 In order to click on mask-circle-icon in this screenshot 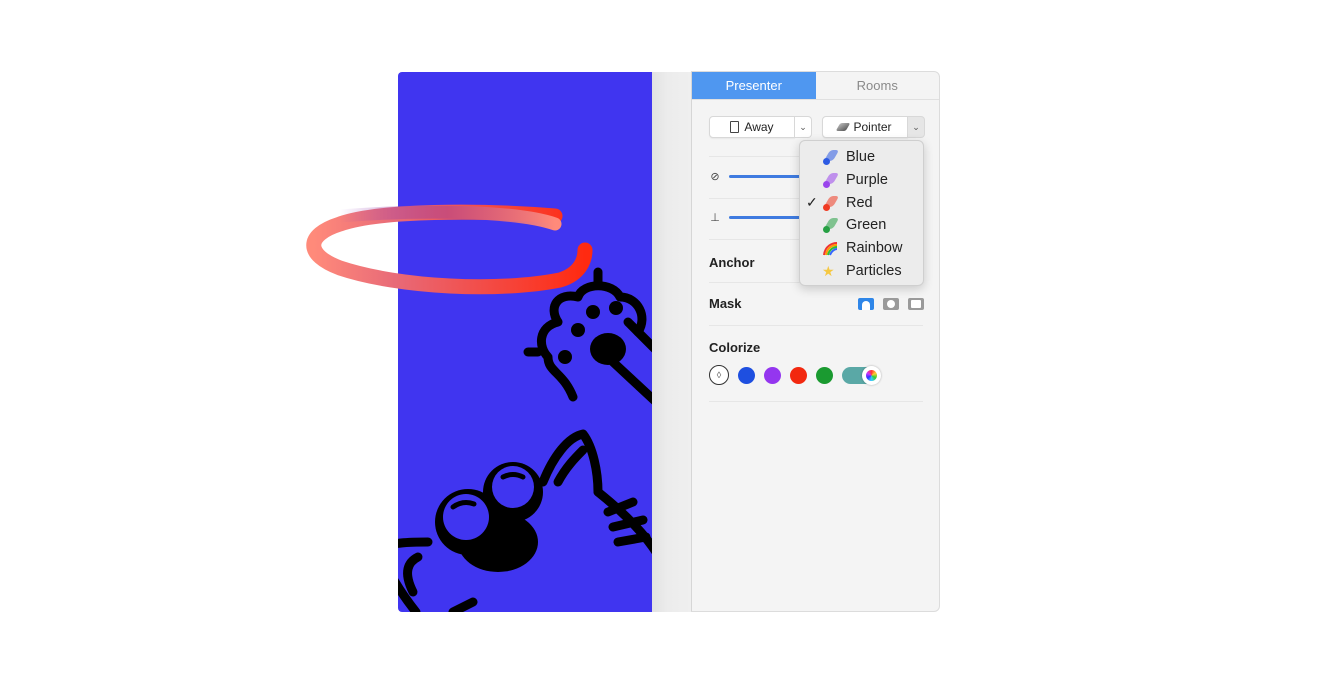, I will do `click(891, 304)`.